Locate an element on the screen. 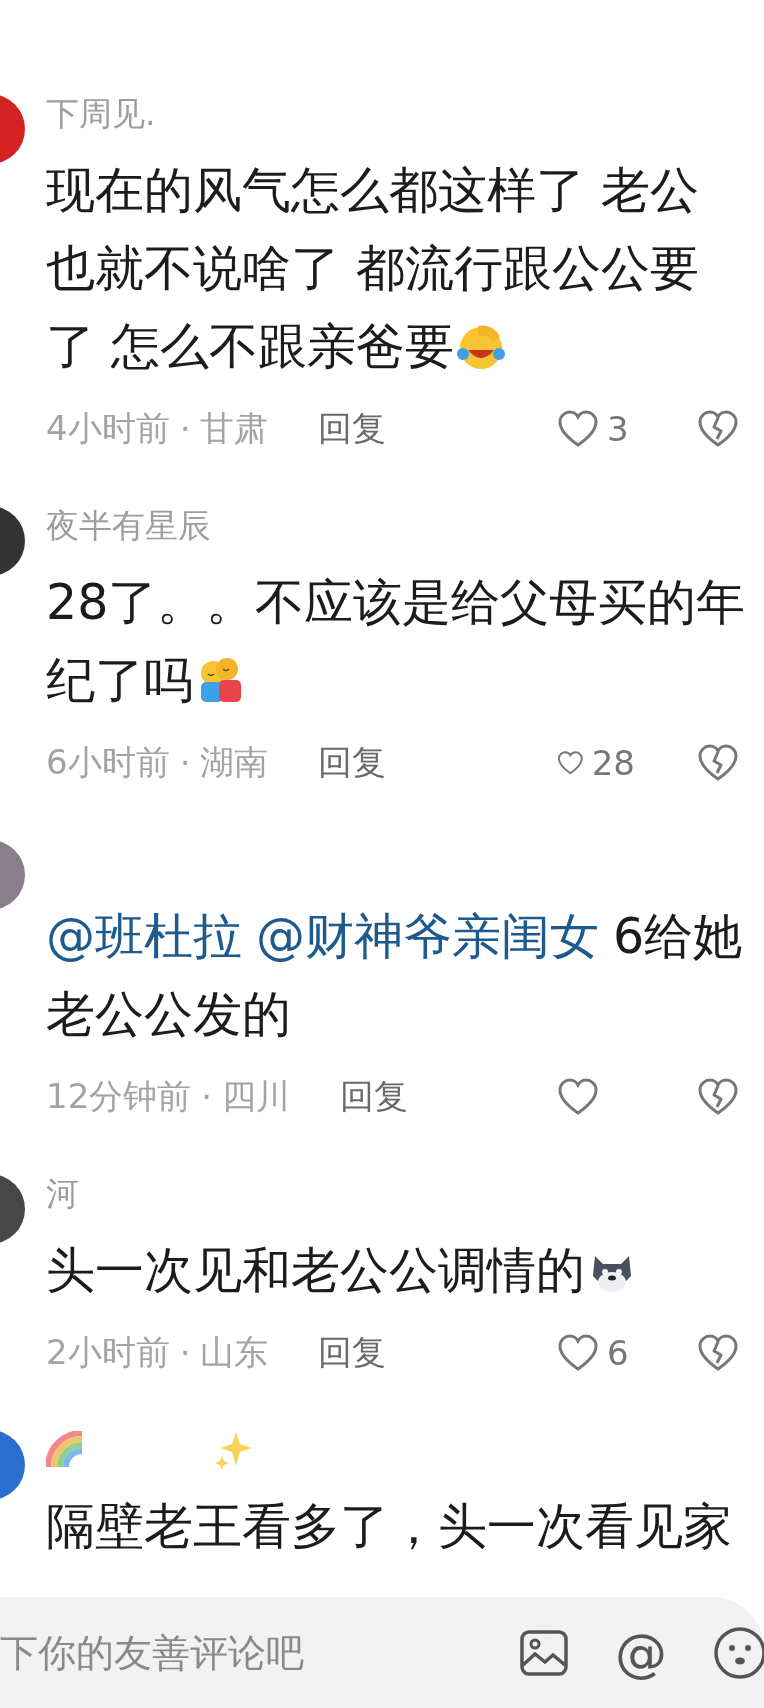 The image size is (764, 1708). username: 夜半有星辰 is located at coordinates (128, 526).